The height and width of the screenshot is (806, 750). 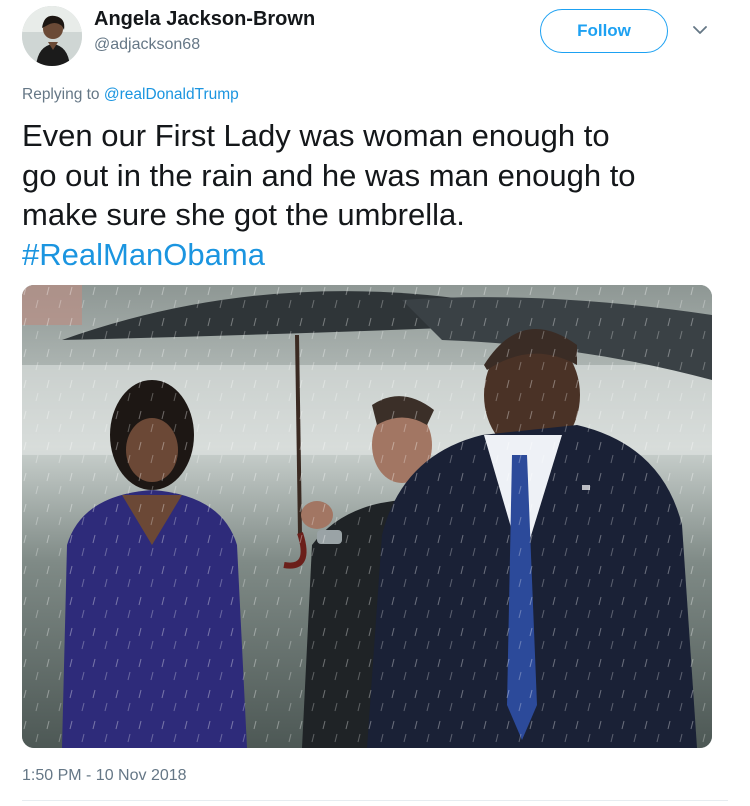 What do you see at coordinates (147, 45) in the screenshot?
I see `user-handle: @adjackson68` at bounding box center [147, 45].